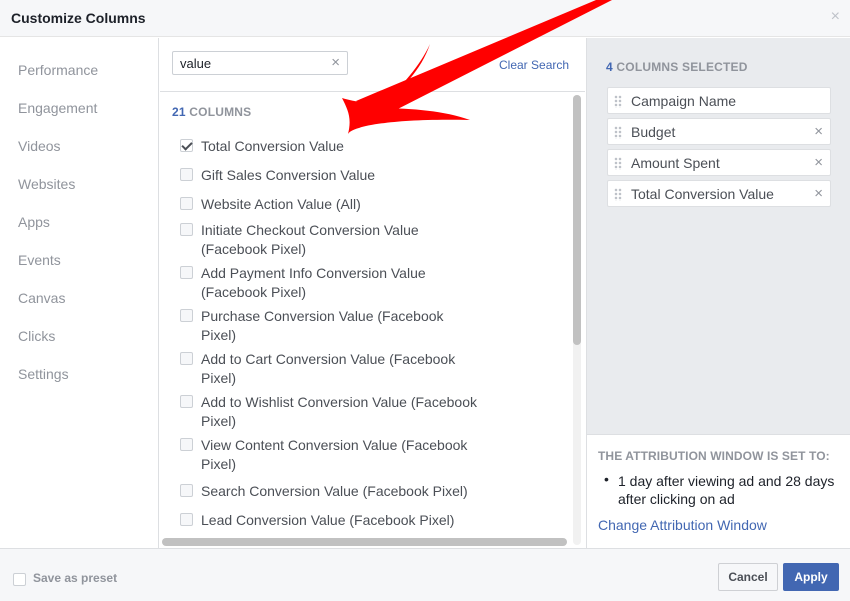 Image resolution: width=850 pixels, height=601 pixels. What do you see at coordinates (714, 456) in the screenshot?
I see `attribution-heading: THE ATTRIBUTION WINDOW IS SET TO:` at bounding box center [714, 456].